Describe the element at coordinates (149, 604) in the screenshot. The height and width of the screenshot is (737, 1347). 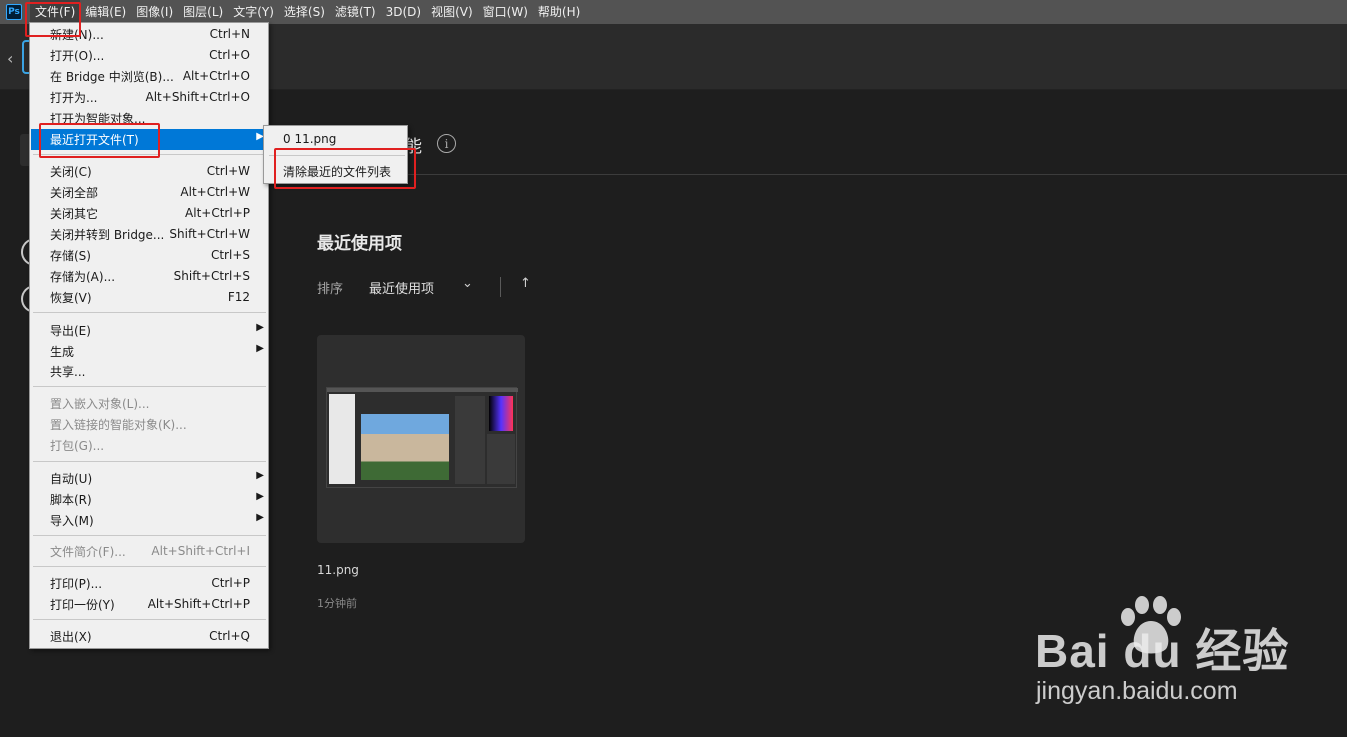
I see `menu-item-print-one: 打印一份(Y) Alt+Shift+Ctrl+P` at that location.